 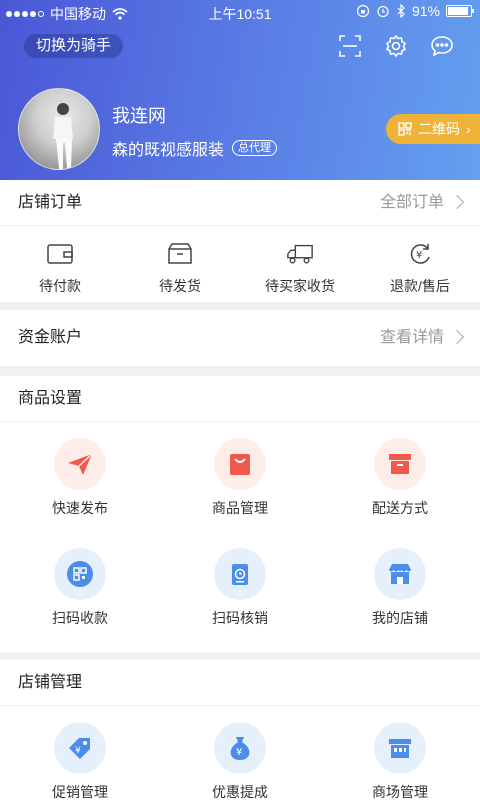 I want to click on order-to-ship: 待发货, so click(x=180, y=264).